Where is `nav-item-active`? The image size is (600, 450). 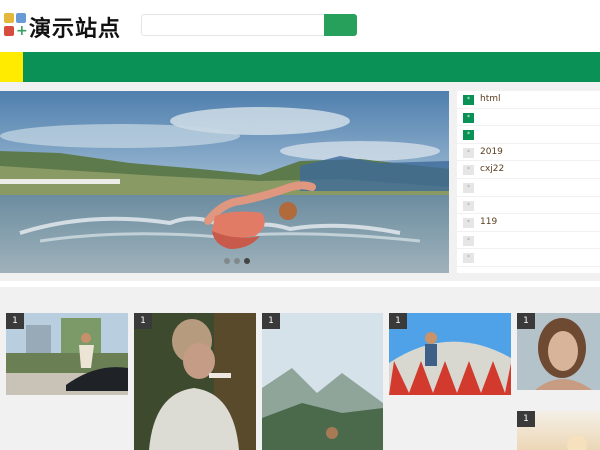
nav-item-active is located at coordinates (11, 67).